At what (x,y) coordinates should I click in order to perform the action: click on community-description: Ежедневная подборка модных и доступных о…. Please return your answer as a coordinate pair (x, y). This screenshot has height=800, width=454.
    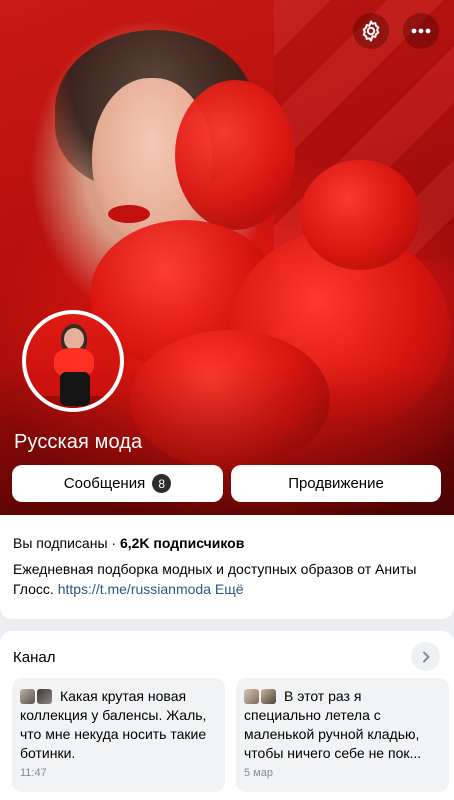
    Looking at the image, I should click on (227, 579).